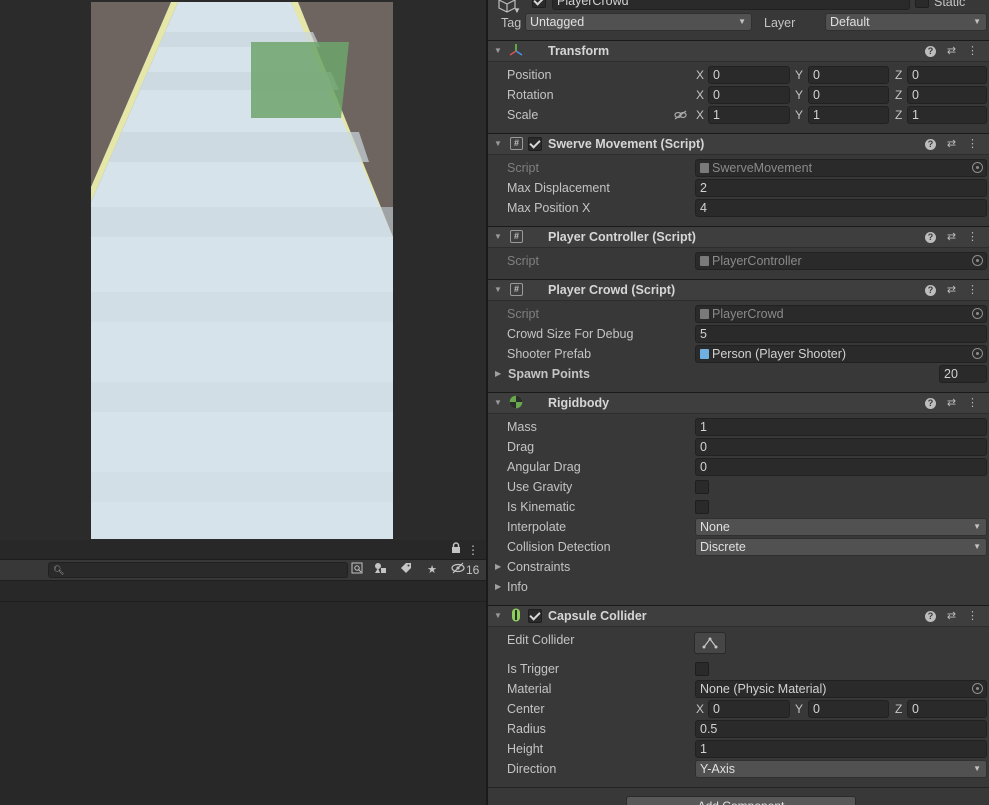  What do you see at coordinates (841, 354) in the screenshot?
I see `shooter-prefab-field: Person (Player Shooter)` at bounding box center [841, 354].